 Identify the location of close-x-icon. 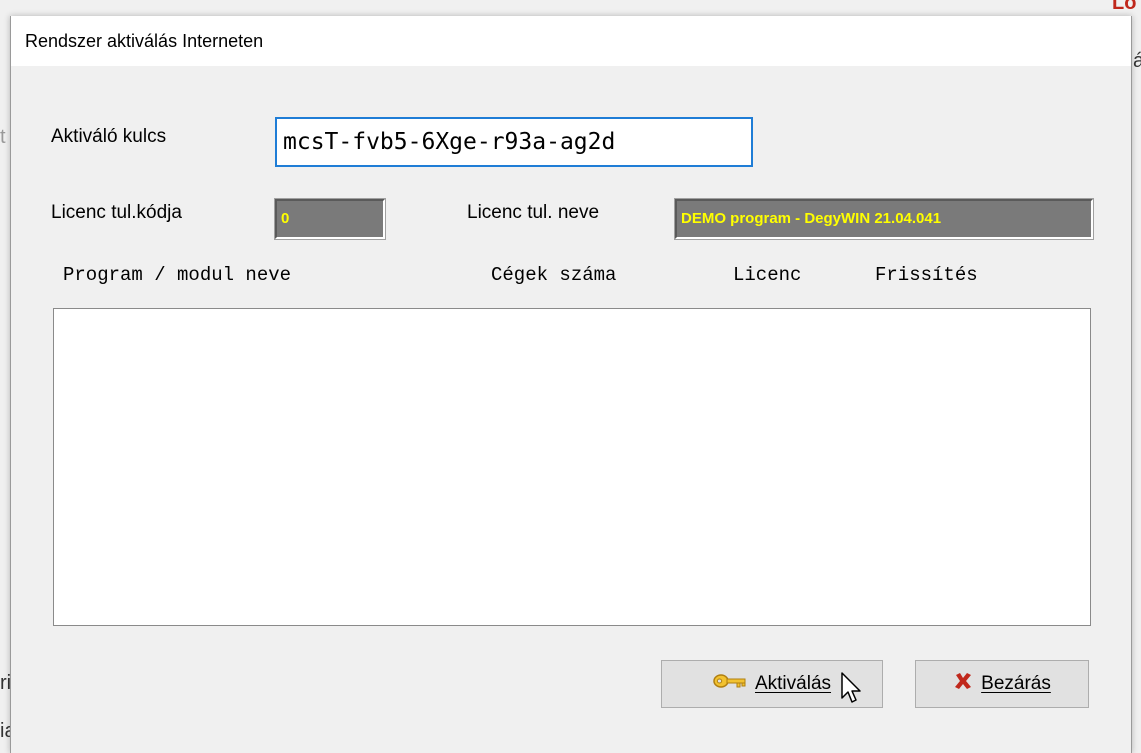
(963, 684).